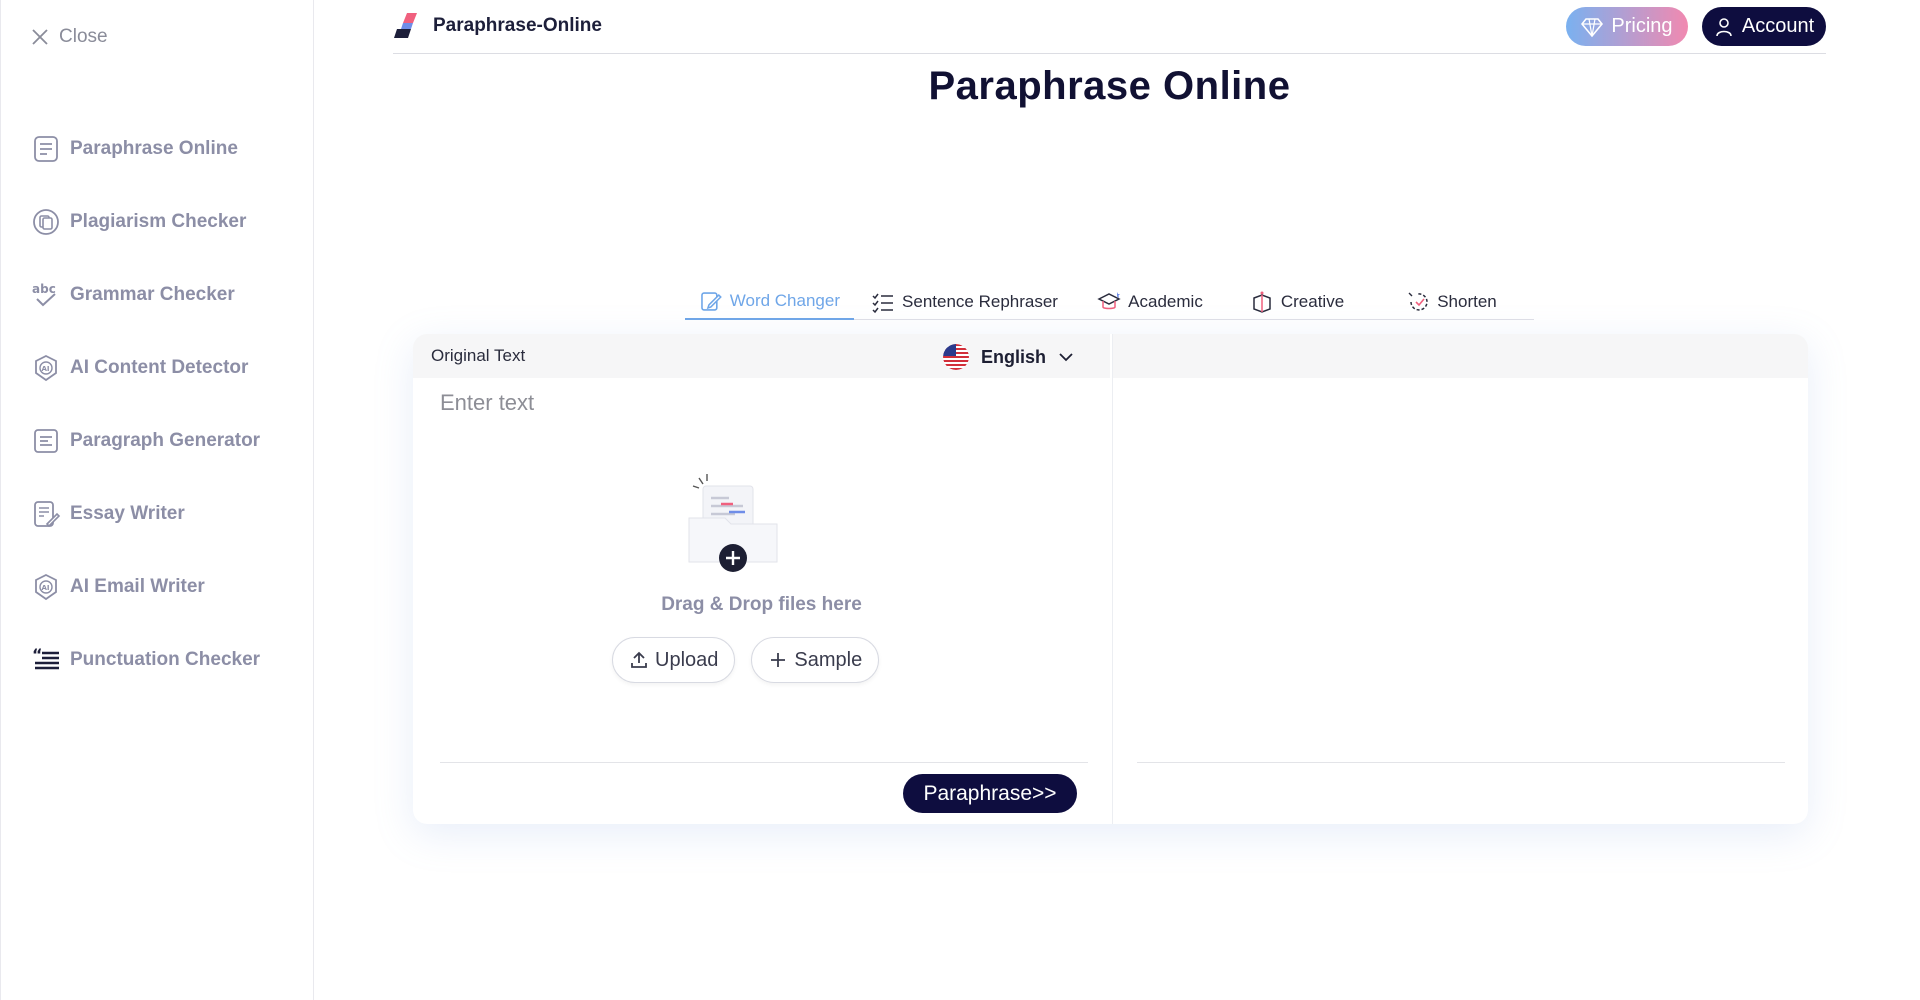  Describe the element at coordinates (152, 294) in the screenshot. I see `sidebar-item-label: Grammar Checker` at that location.